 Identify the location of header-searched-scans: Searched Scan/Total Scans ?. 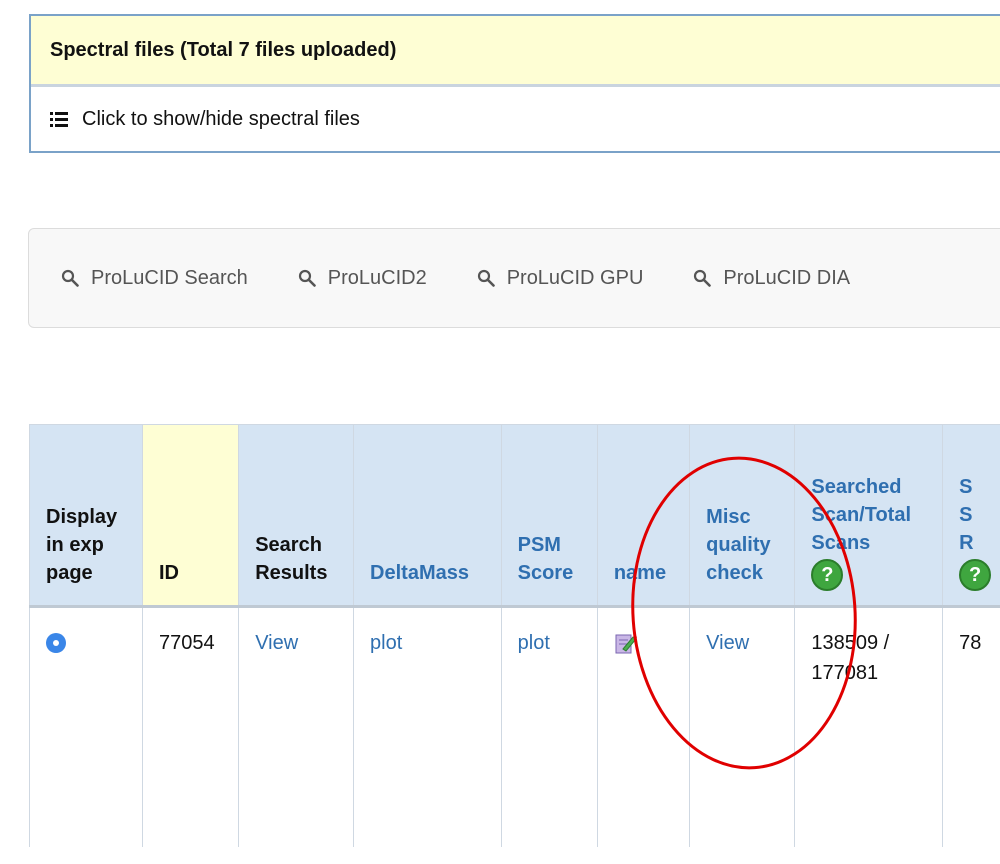
(869, 516).